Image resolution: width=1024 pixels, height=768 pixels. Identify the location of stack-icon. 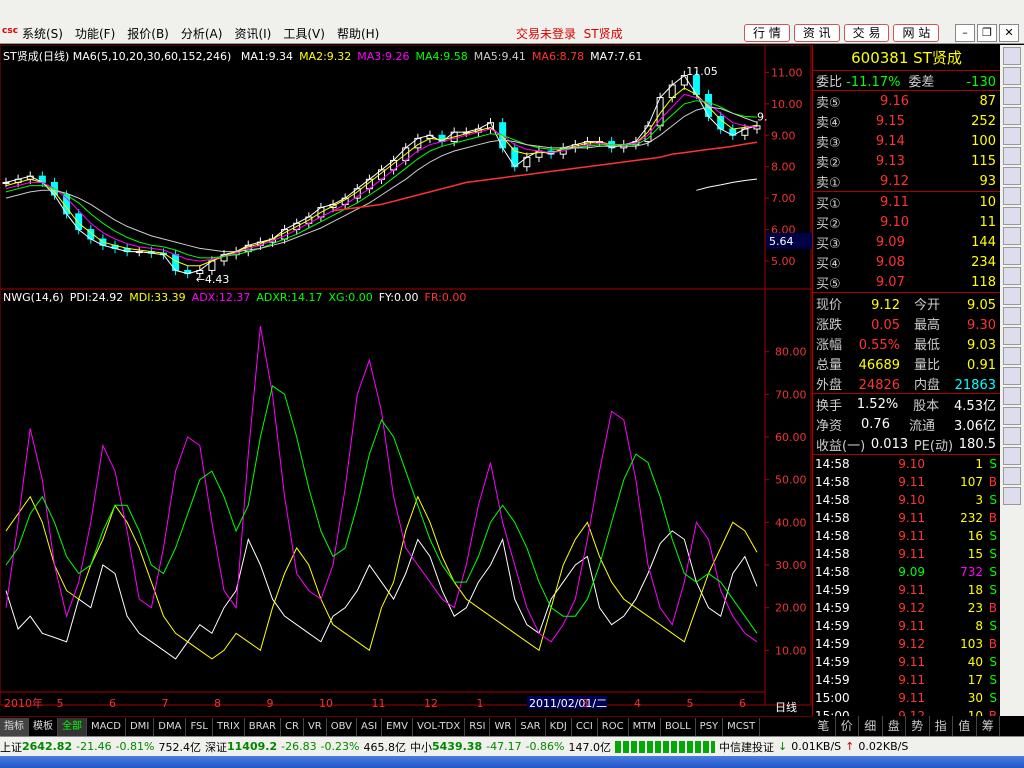
(1012, 316).